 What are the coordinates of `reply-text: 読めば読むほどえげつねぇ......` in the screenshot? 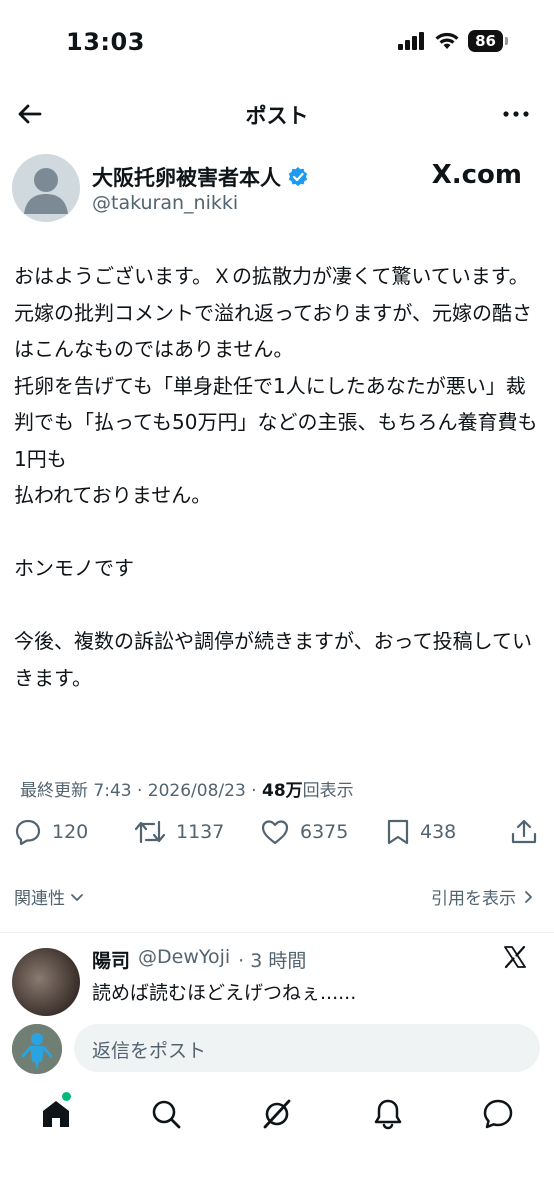 It's located at (224, 993).